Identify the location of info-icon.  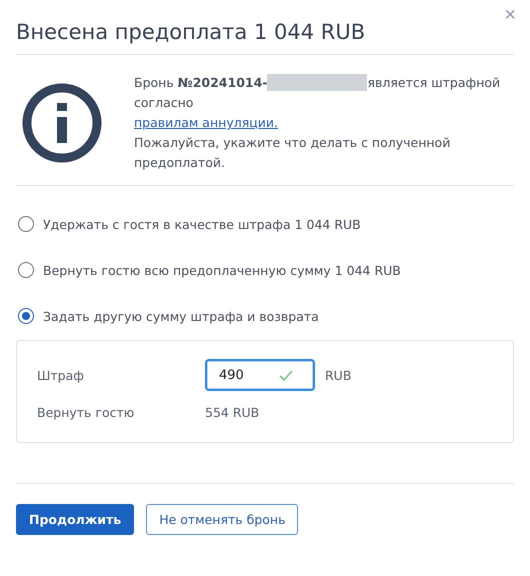
(62, 123).